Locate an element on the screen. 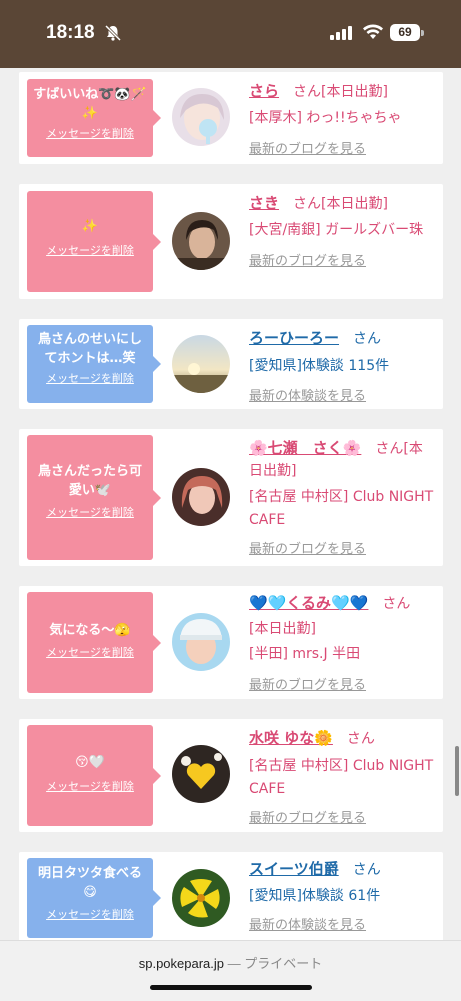 Image resolution: width=461 pixels, height=1001 pixels. shop-info: [大宮/南銀] ガールズバー珠 is located at coordinates (336, 230).